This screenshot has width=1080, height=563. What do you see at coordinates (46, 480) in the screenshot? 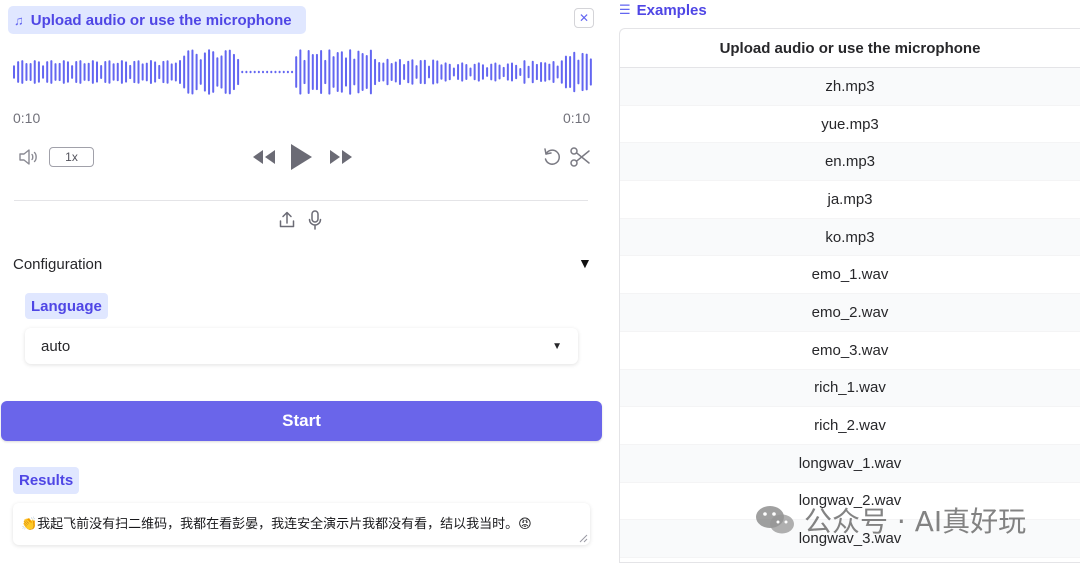
I see `results-label: Results` at bounding box center [46, 480].